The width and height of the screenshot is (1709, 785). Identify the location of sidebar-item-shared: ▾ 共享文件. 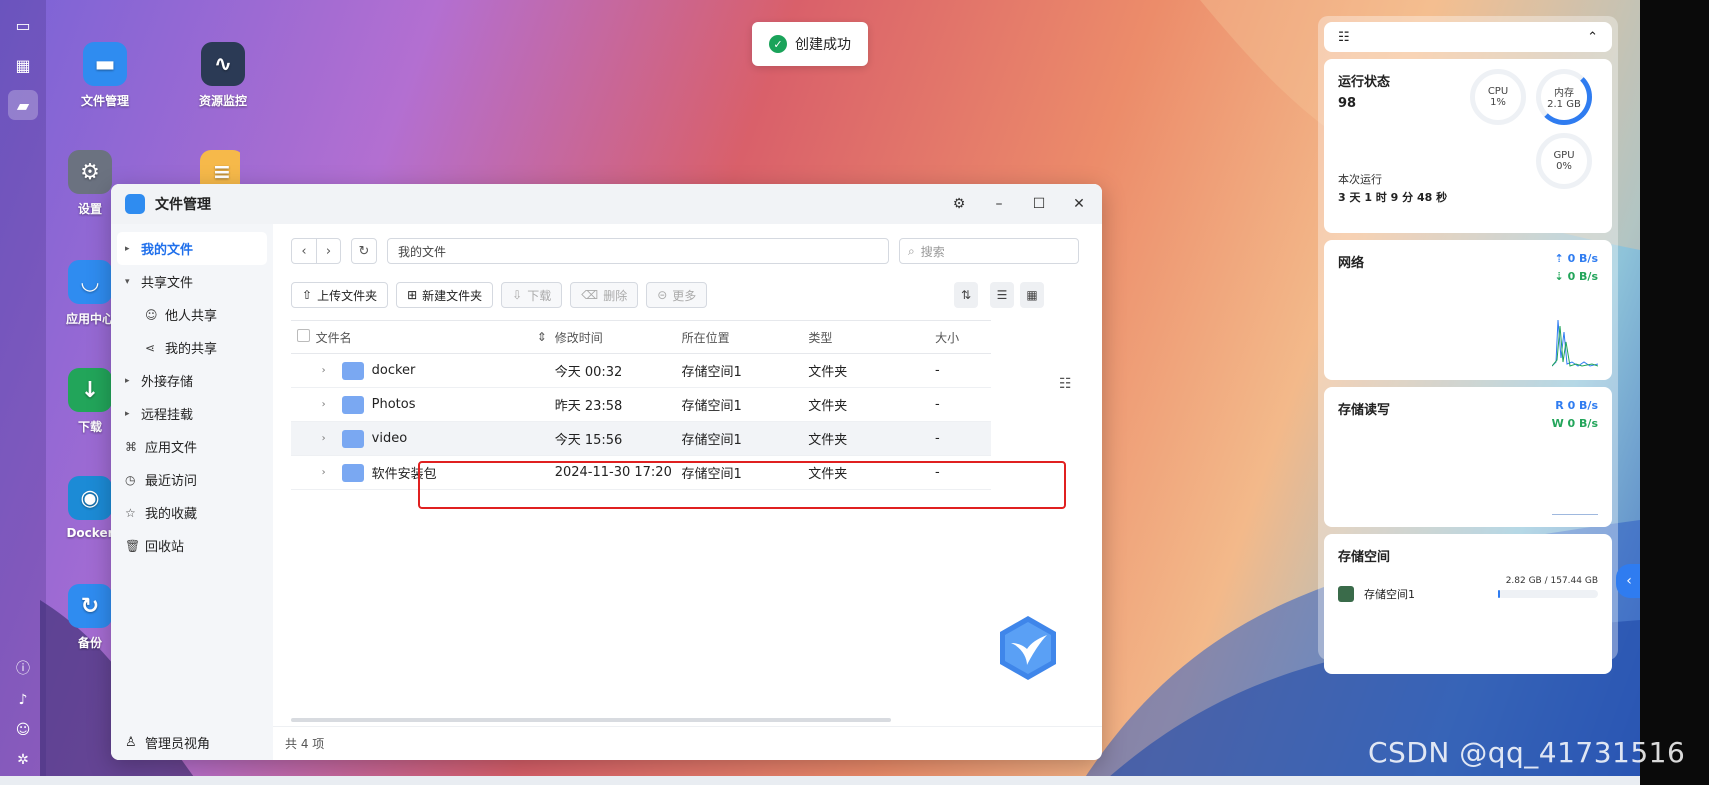
(192, 281).